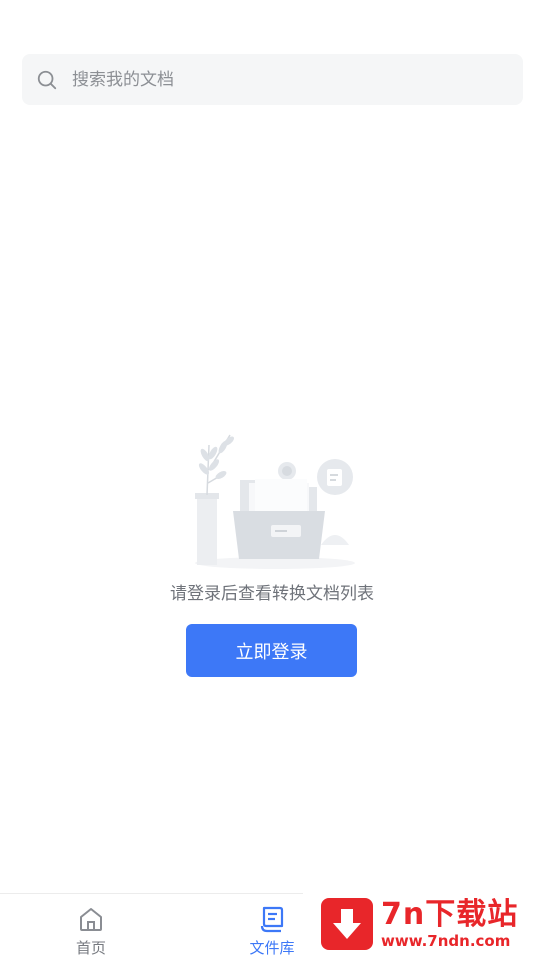 The image size is (544, 968). Describe the element at coordinates (272, 594) in the screenshot. I see `empty-state-message: 请登录后查看转换文档列表` at that location.